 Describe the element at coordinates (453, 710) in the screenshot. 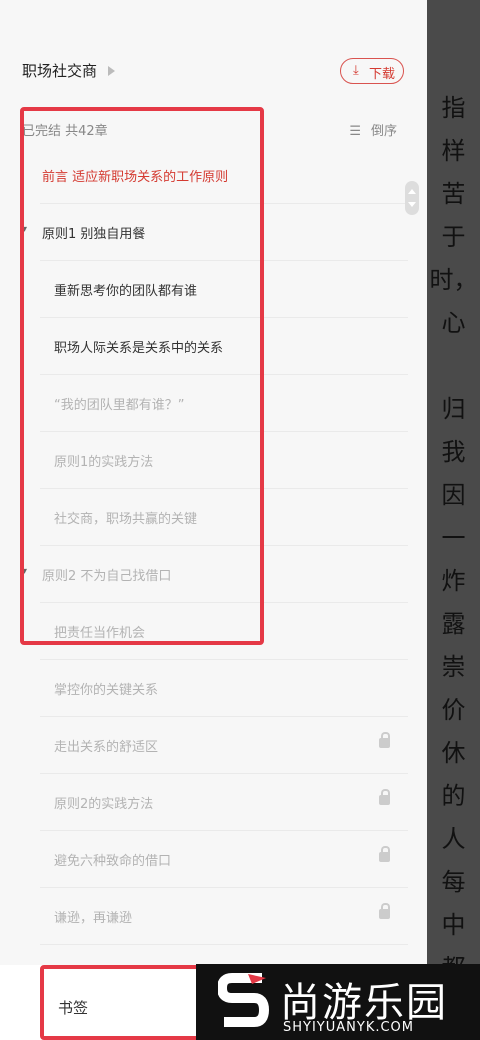

I see `reader-char: 价` at that location.